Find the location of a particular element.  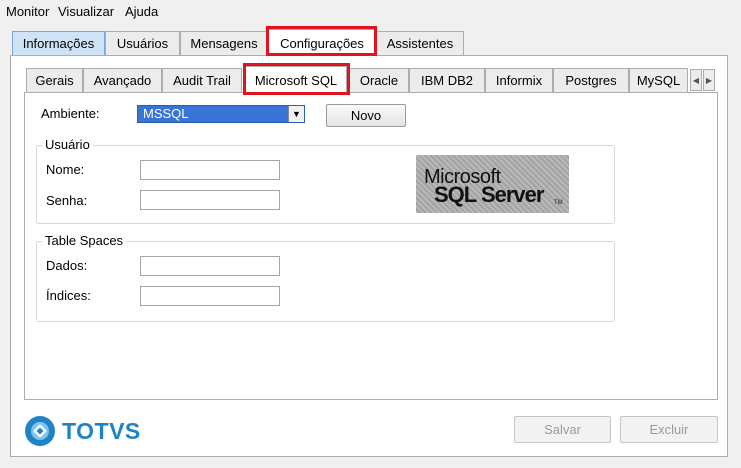

tab-label: MySQL is located at coordinates (658, 80).